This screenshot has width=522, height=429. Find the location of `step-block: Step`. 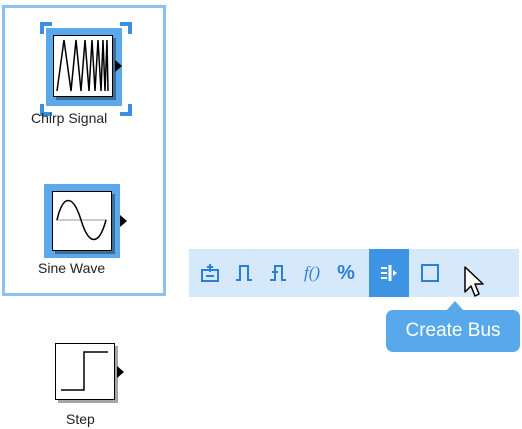

step-block: Step is located at coordinates (90, 383).